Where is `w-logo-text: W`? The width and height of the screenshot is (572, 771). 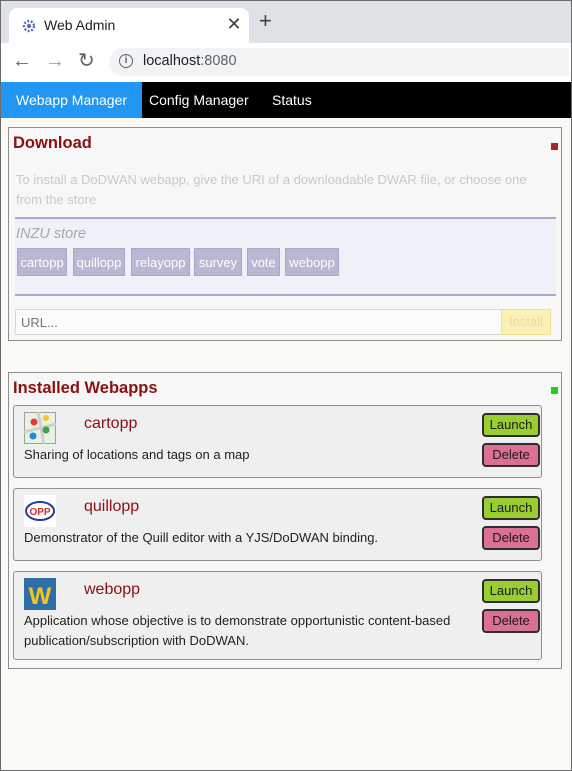
w-logo-text: W is located at coordinates (40, 596).